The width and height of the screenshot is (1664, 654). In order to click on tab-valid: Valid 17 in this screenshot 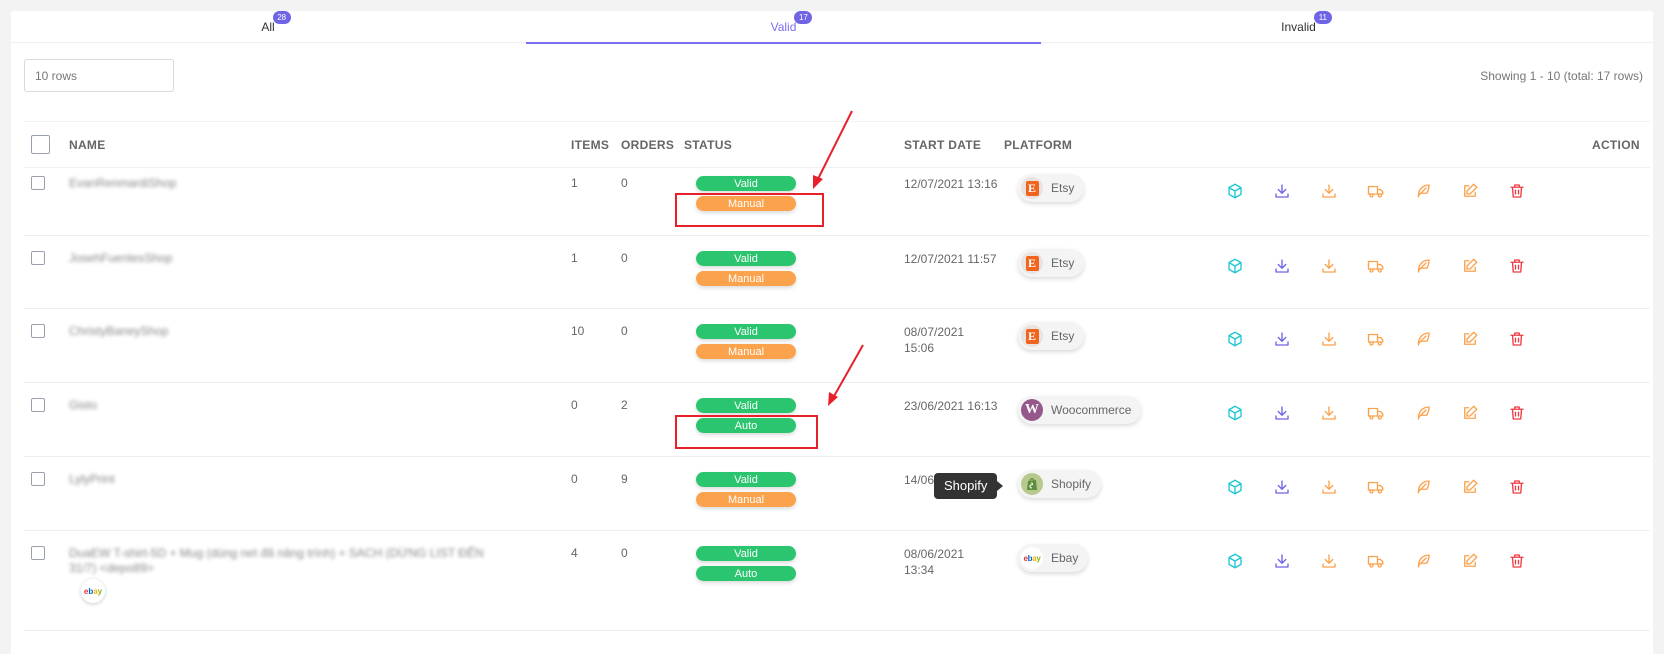, I will do `click(783, 27)`.